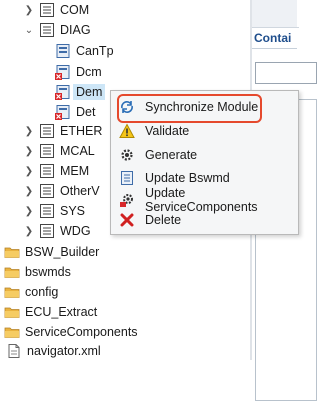 The image size is (320, 401). I want to click on tree-item-bsw-builder: BSW_Builder, so click(51, 252).